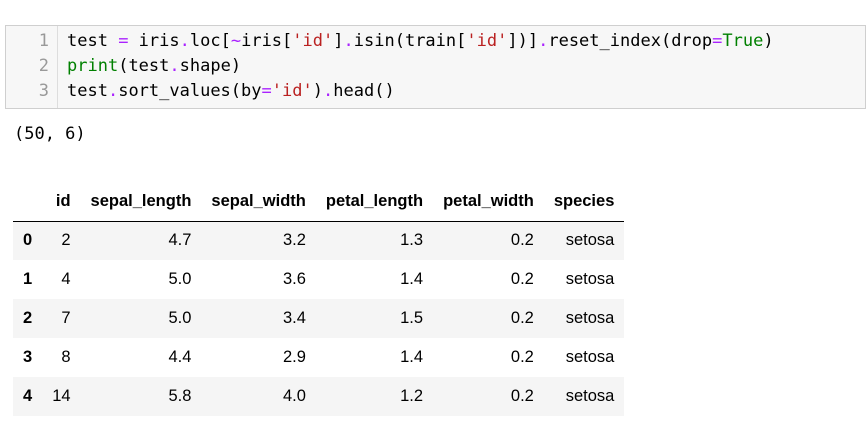 The image size is (868, 440). What do you see at coordinates (43, 41) in the screenshot?
I see `line-number: 1` at bounding box center [43, 41].